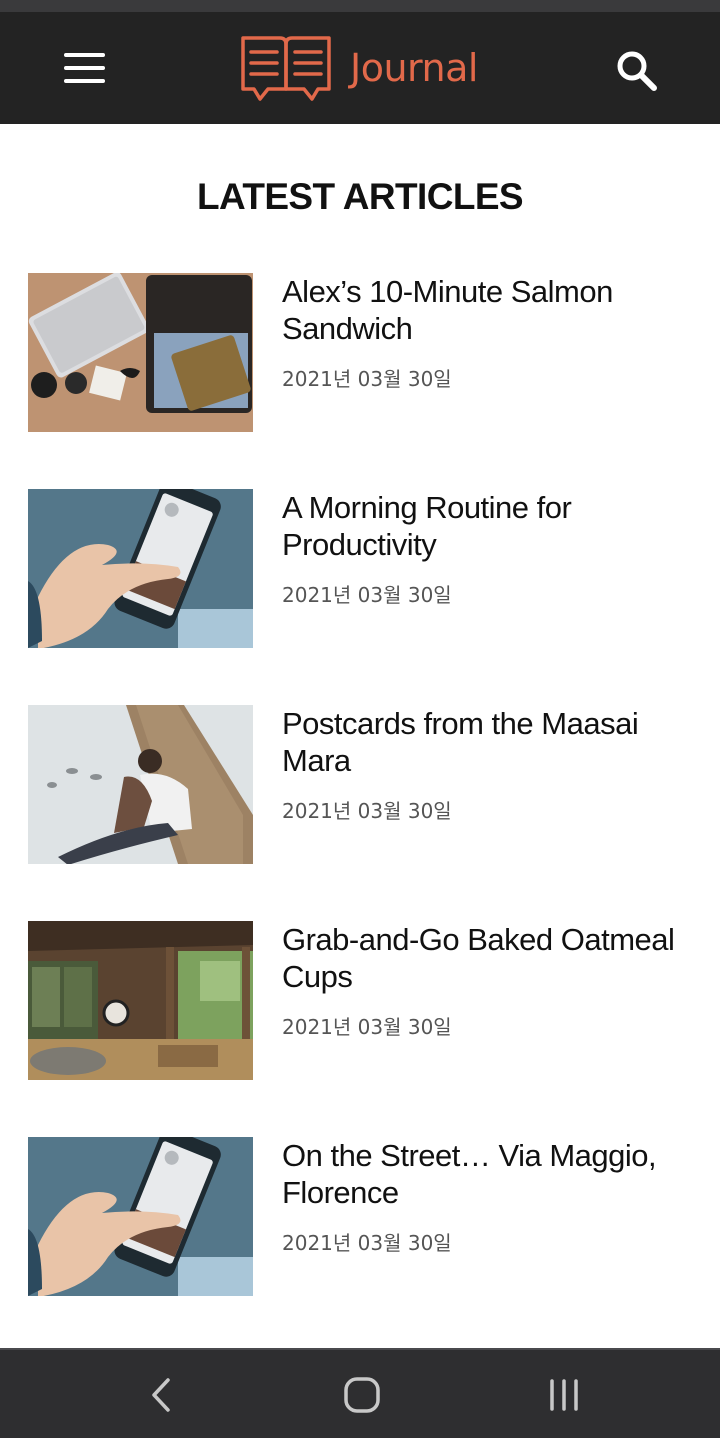 Image resolution: width=720 pixels, height=1443 pixels. What do you see at coordinates (360, 196) in the screenshot?
I see `section-title: LATEST ARTICLES` at bounding box center [360, 196].